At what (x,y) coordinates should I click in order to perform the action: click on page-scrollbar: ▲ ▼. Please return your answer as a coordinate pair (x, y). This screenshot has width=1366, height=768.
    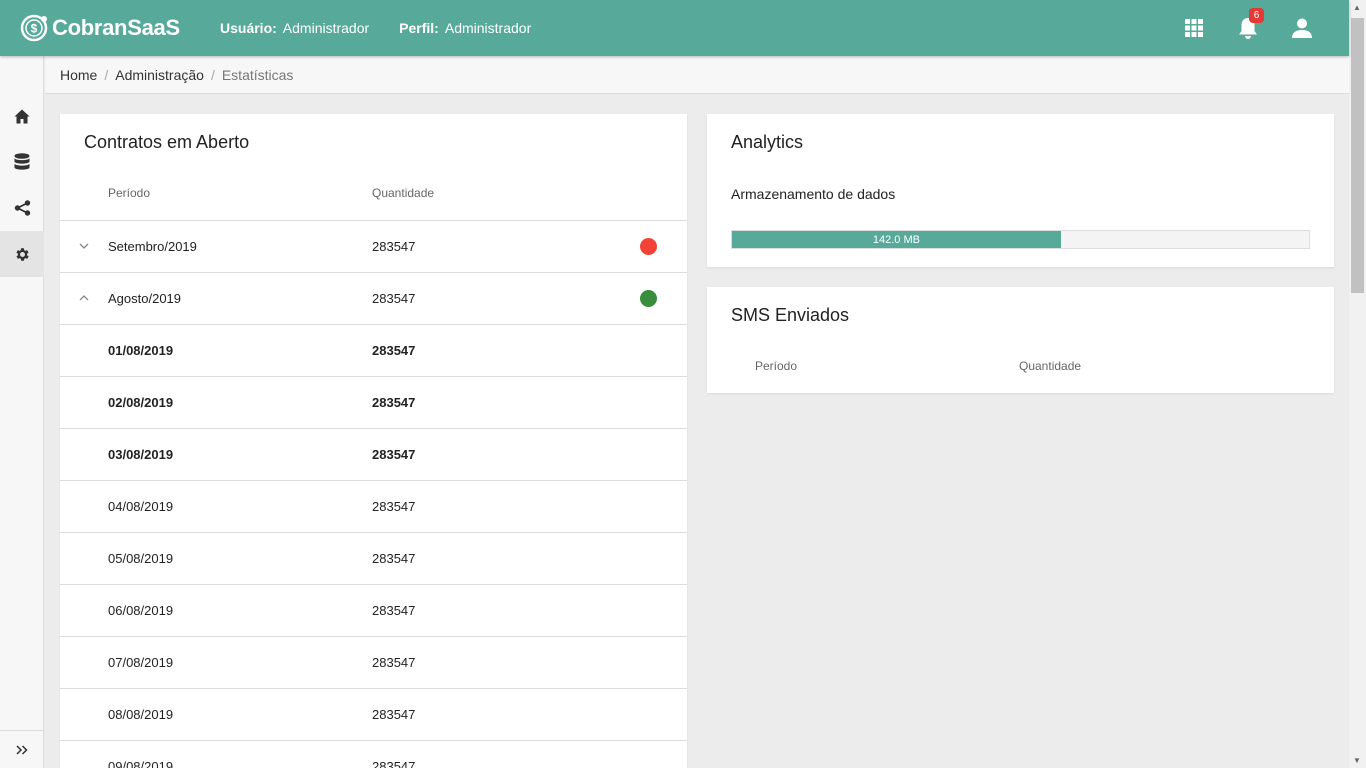
    Looking at the image, I should click on (1357, 384).